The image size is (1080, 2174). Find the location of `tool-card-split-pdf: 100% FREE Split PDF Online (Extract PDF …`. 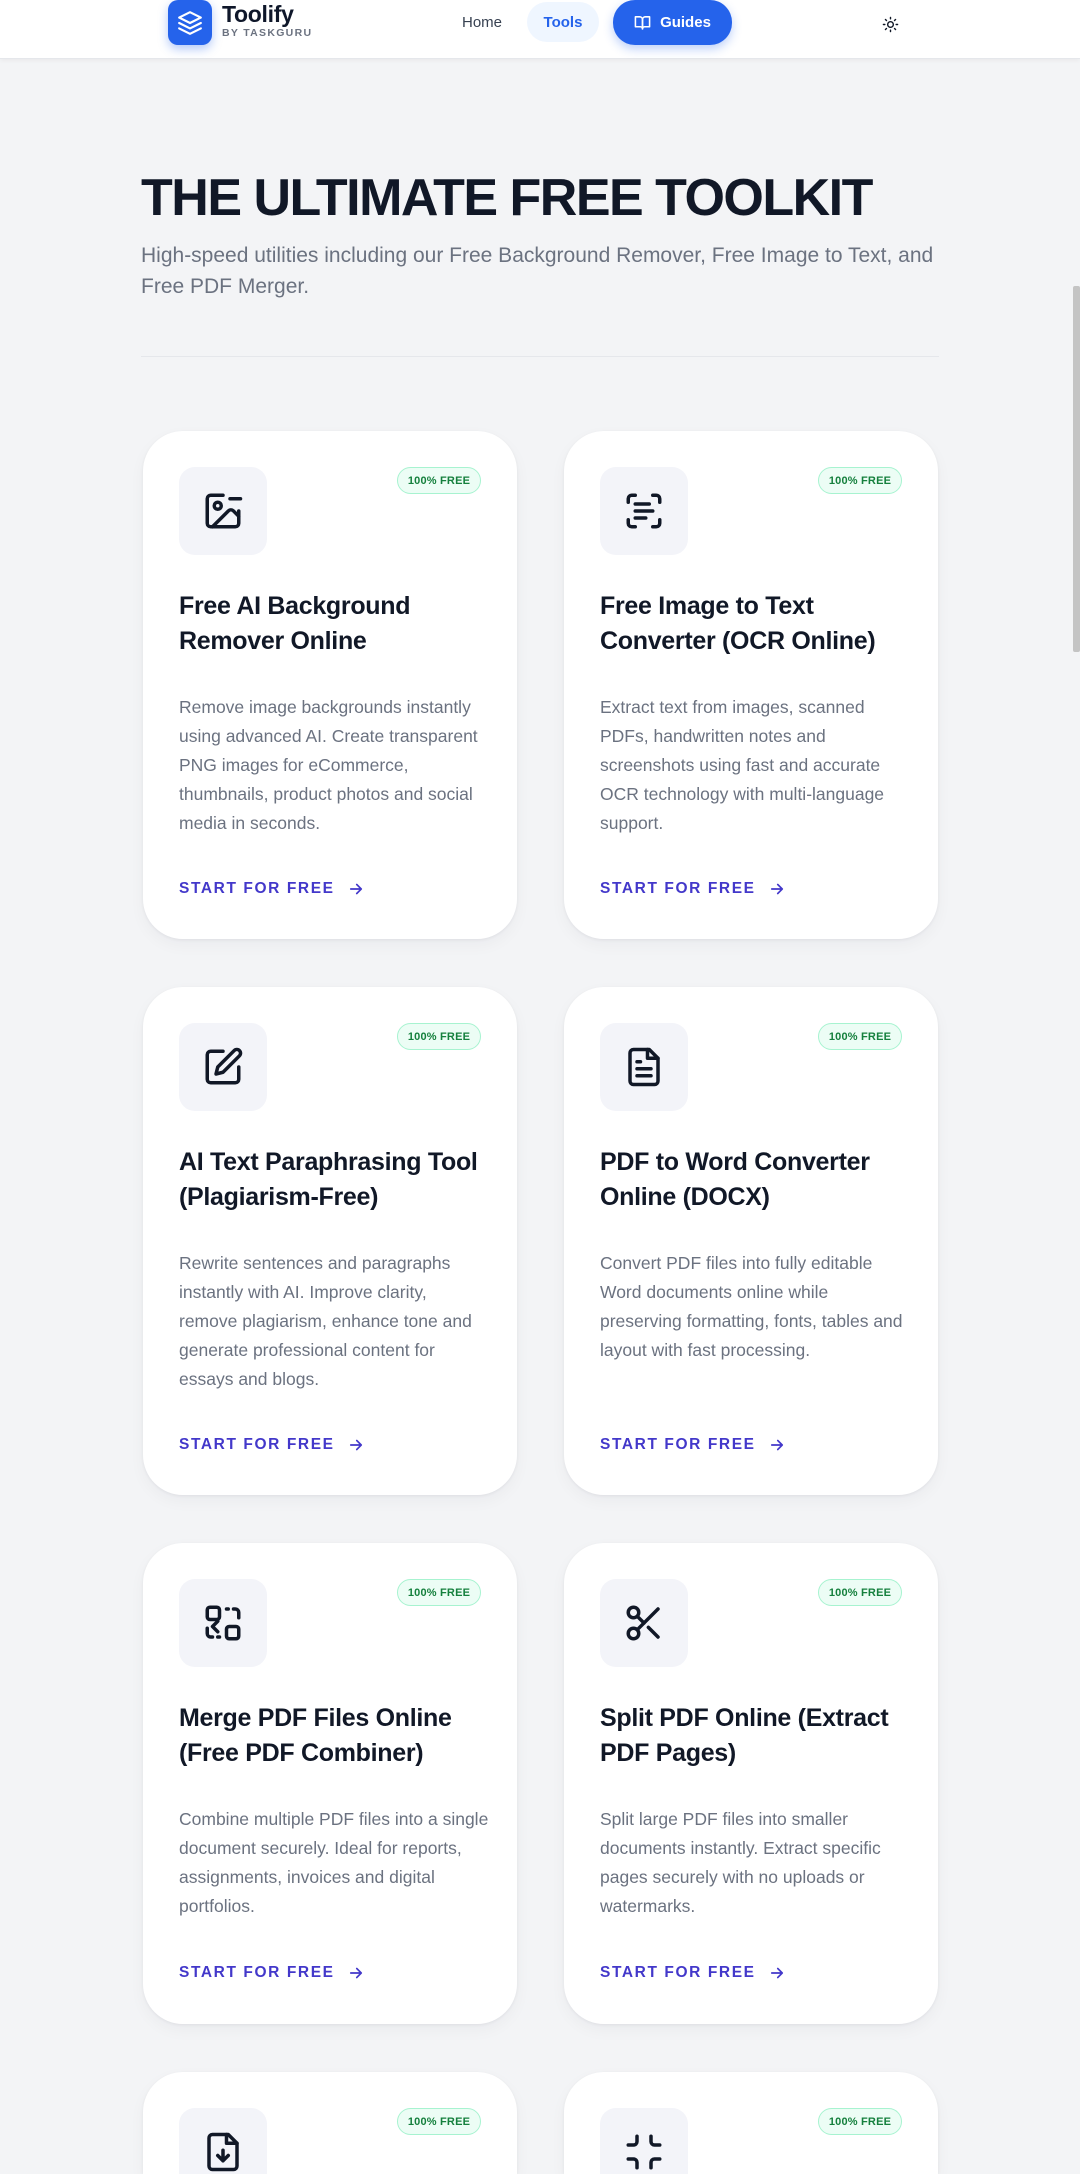

tool-card-split-pdf: 100% FREE Split PDF Online (Extract PDF … is located at coordinates (751, 1783).